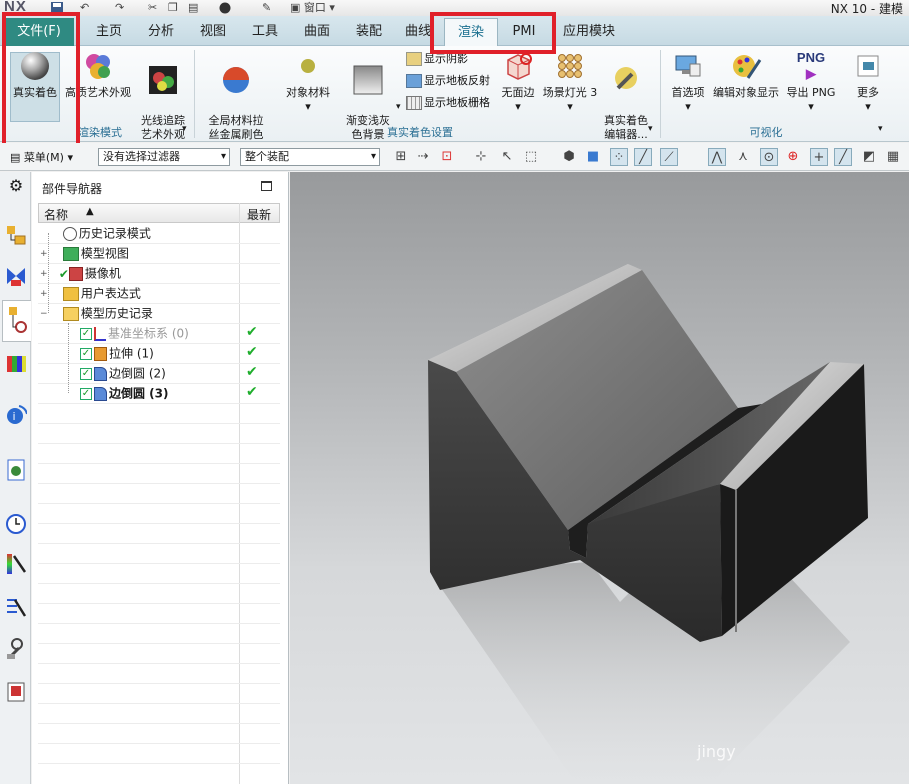  Describe the element at coordinates (41, 157) in the screenshot. I see `menu-button: ▤ 菜单(M) ▾` at that location.